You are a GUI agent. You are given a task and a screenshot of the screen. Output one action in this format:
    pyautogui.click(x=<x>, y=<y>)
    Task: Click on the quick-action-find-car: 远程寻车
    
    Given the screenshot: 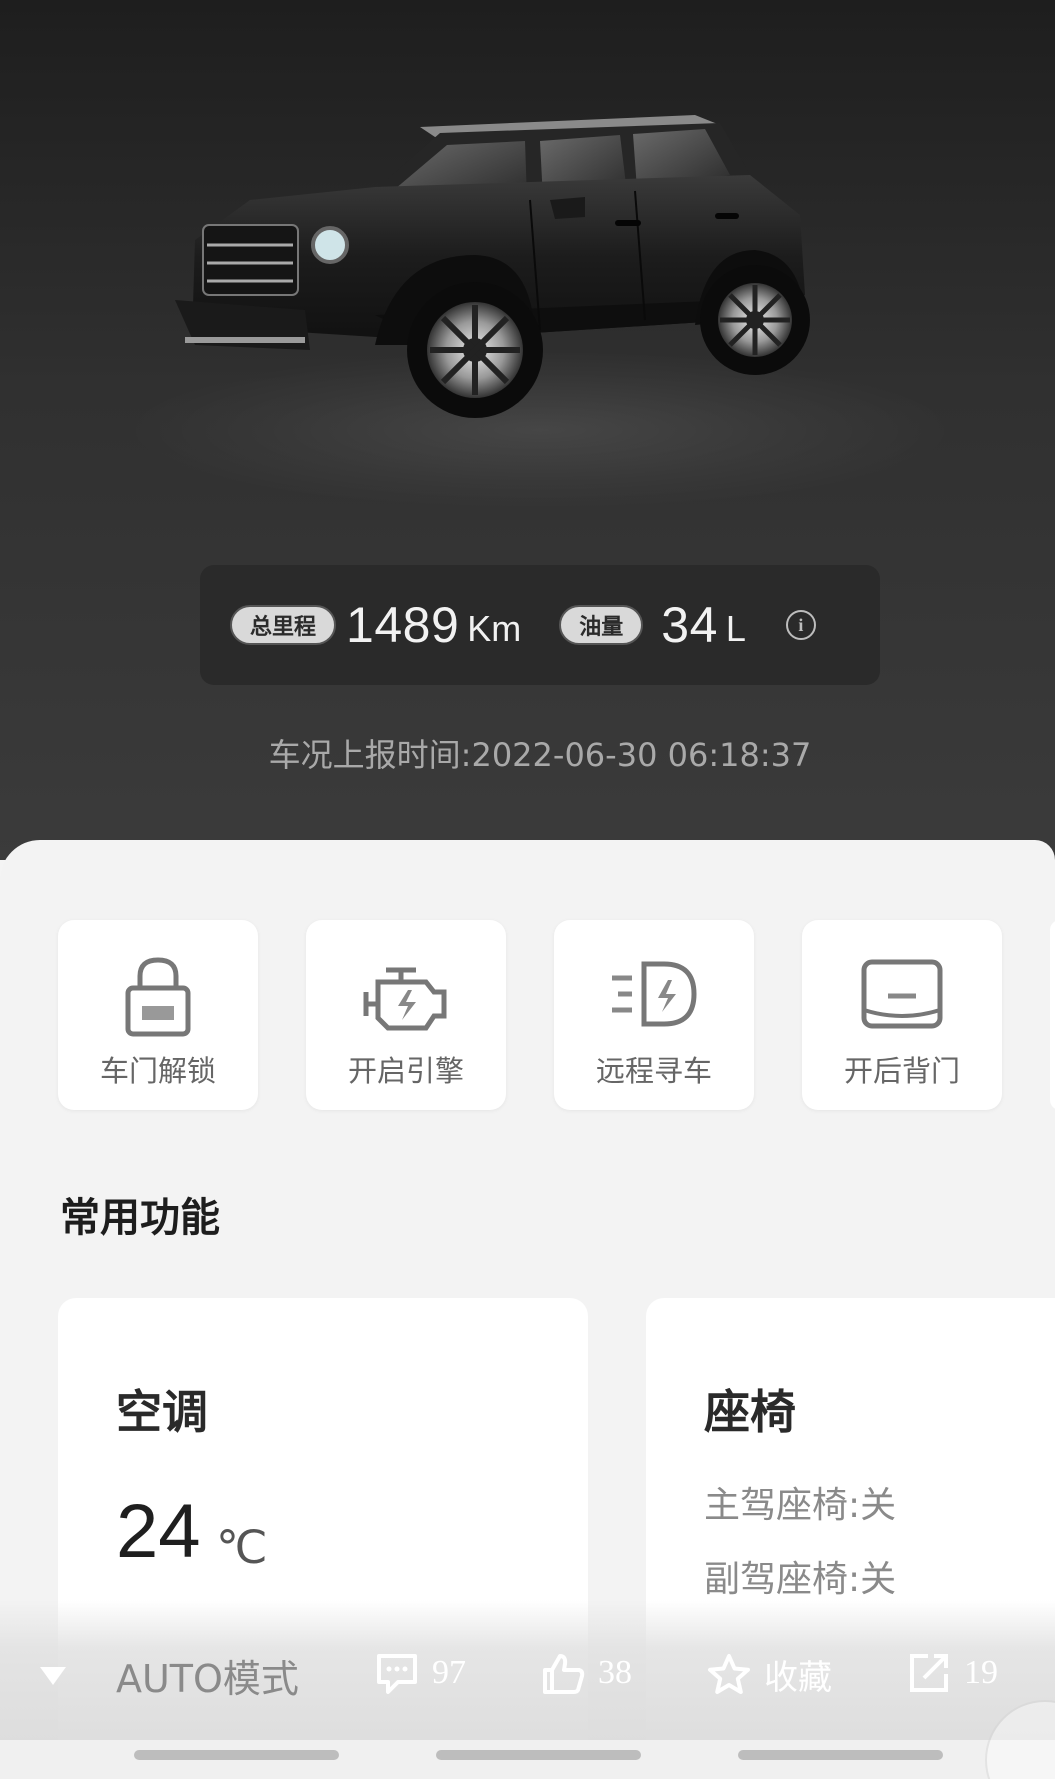 What is the action you would take?
    pyautogui.click(x=654, y=1015)
    